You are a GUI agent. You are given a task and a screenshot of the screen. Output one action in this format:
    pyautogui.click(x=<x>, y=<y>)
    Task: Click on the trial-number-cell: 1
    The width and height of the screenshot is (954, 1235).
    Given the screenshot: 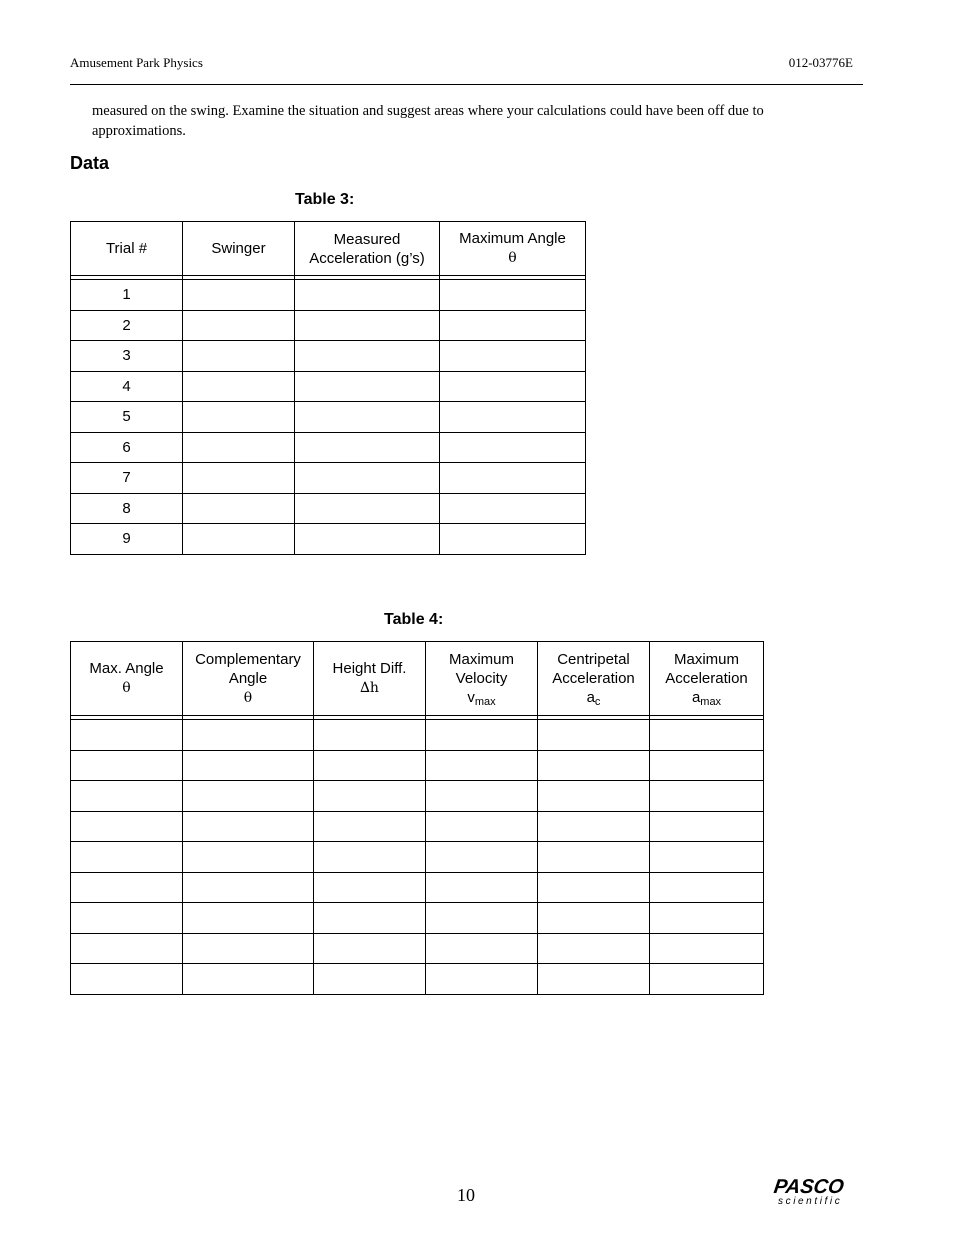 What is the action you would take?
    pyautogui.click(x=126, y=295)
    